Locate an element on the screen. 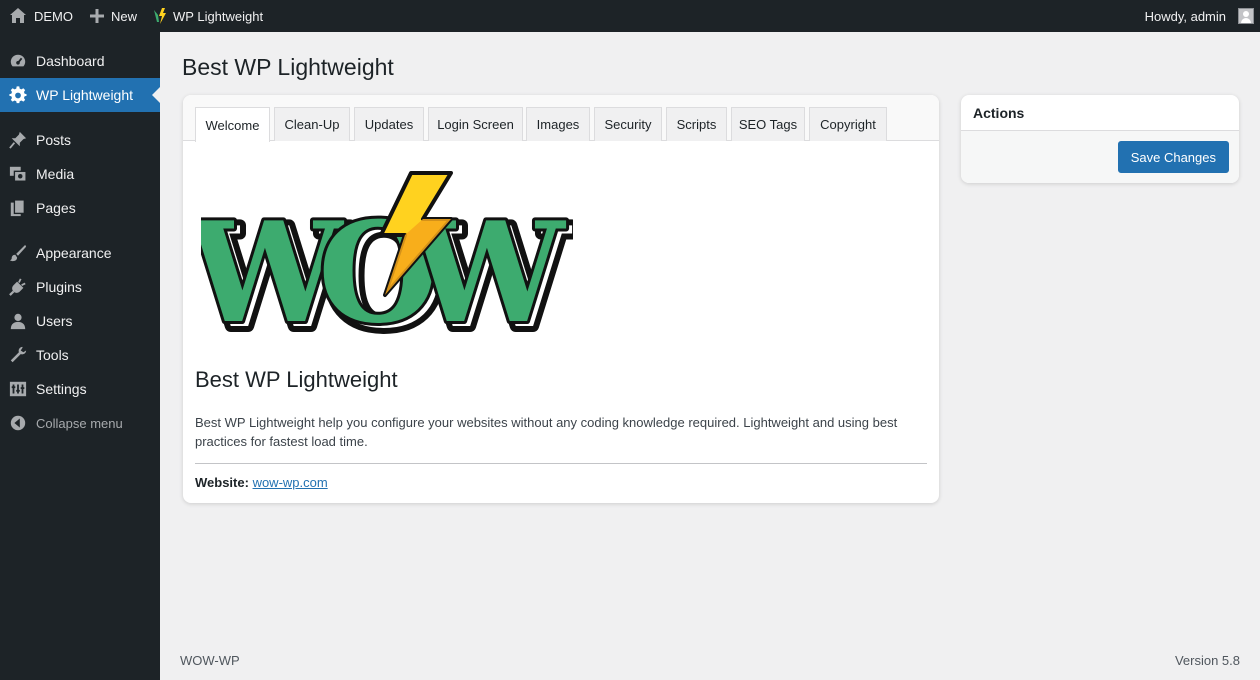 Image resolution: width=1260 pixels, height=680 pixels. plus-icon is located at coordinates (97, 16).